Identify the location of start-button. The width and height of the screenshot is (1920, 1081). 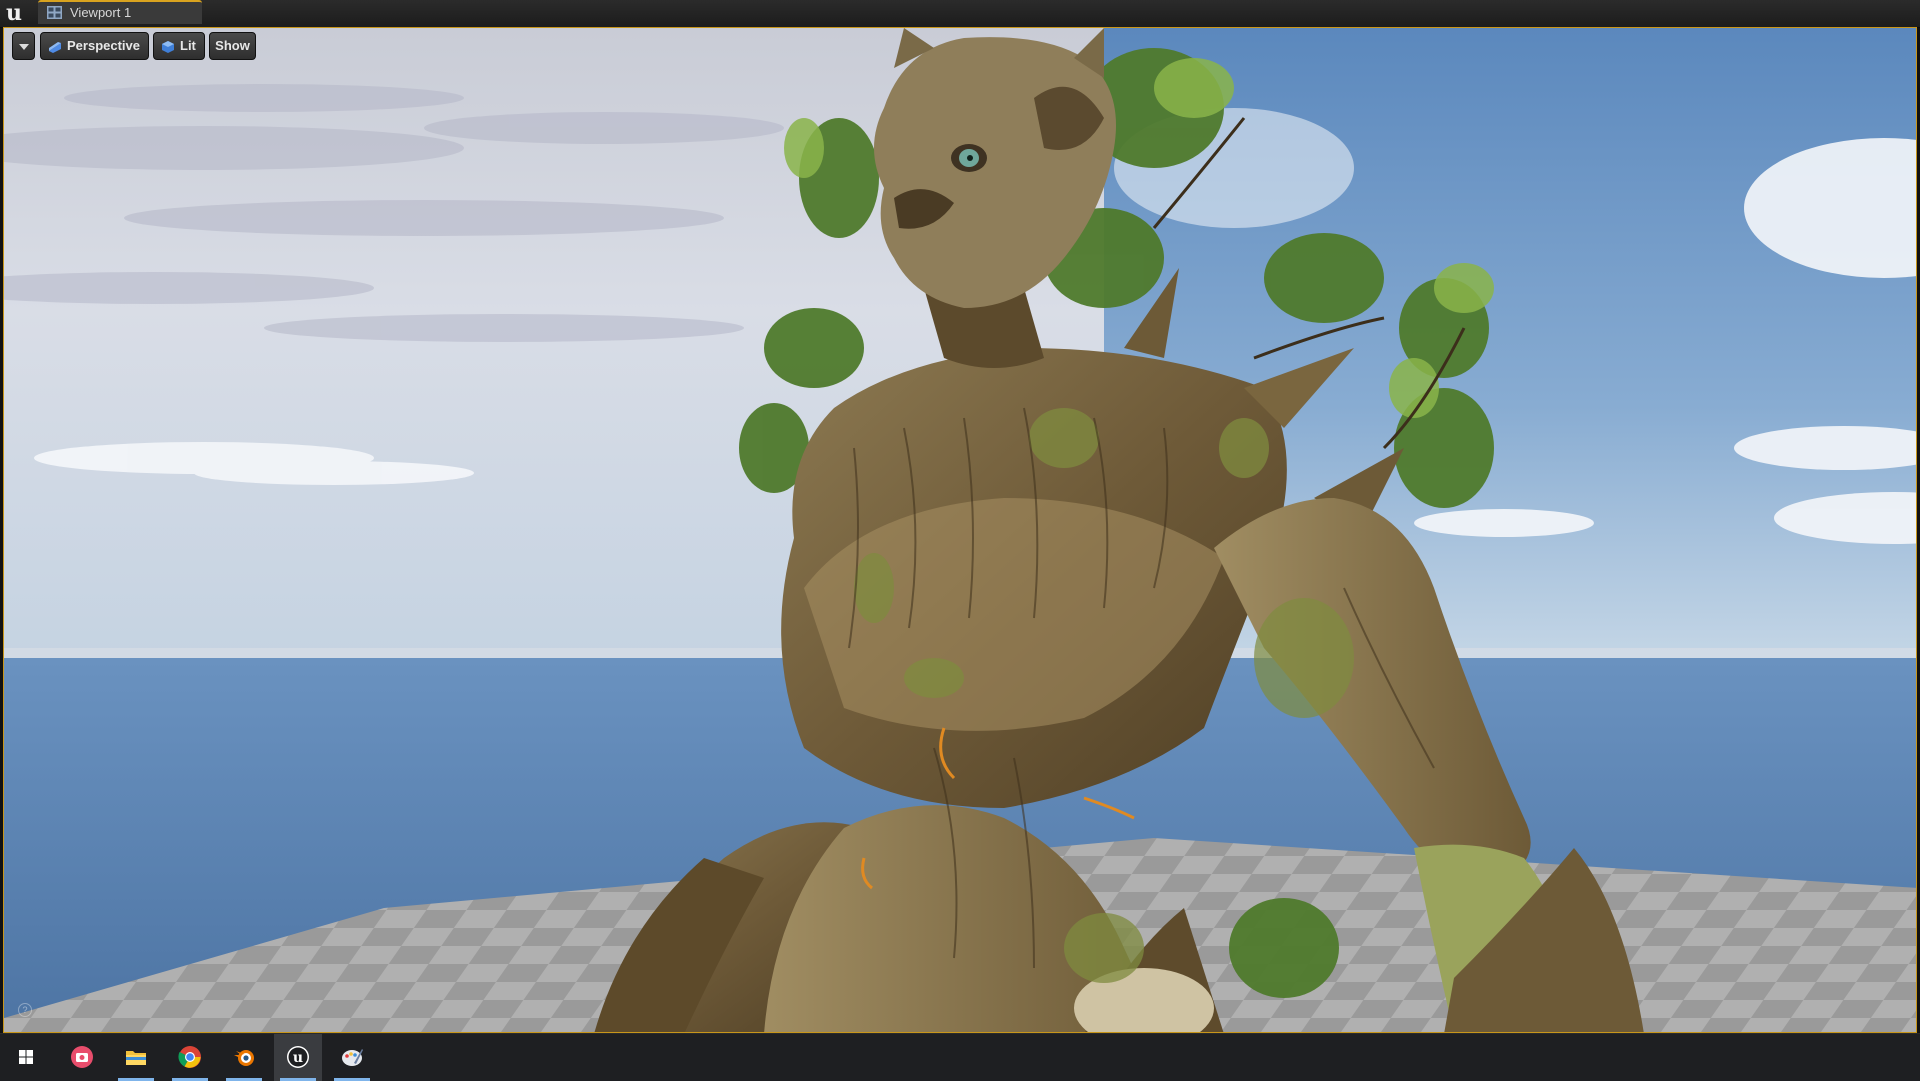
(26, 1057).